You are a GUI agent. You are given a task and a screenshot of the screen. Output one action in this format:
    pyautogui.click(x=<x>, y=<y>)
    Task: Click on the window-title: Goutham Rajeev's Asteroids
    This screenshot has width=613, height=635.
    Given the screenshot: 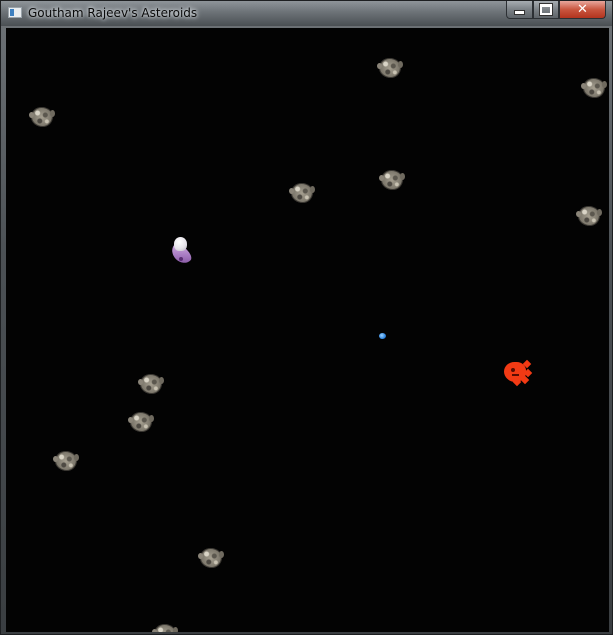 What is the action you would take?
    pyautogui.click(x=113, y=13)
    